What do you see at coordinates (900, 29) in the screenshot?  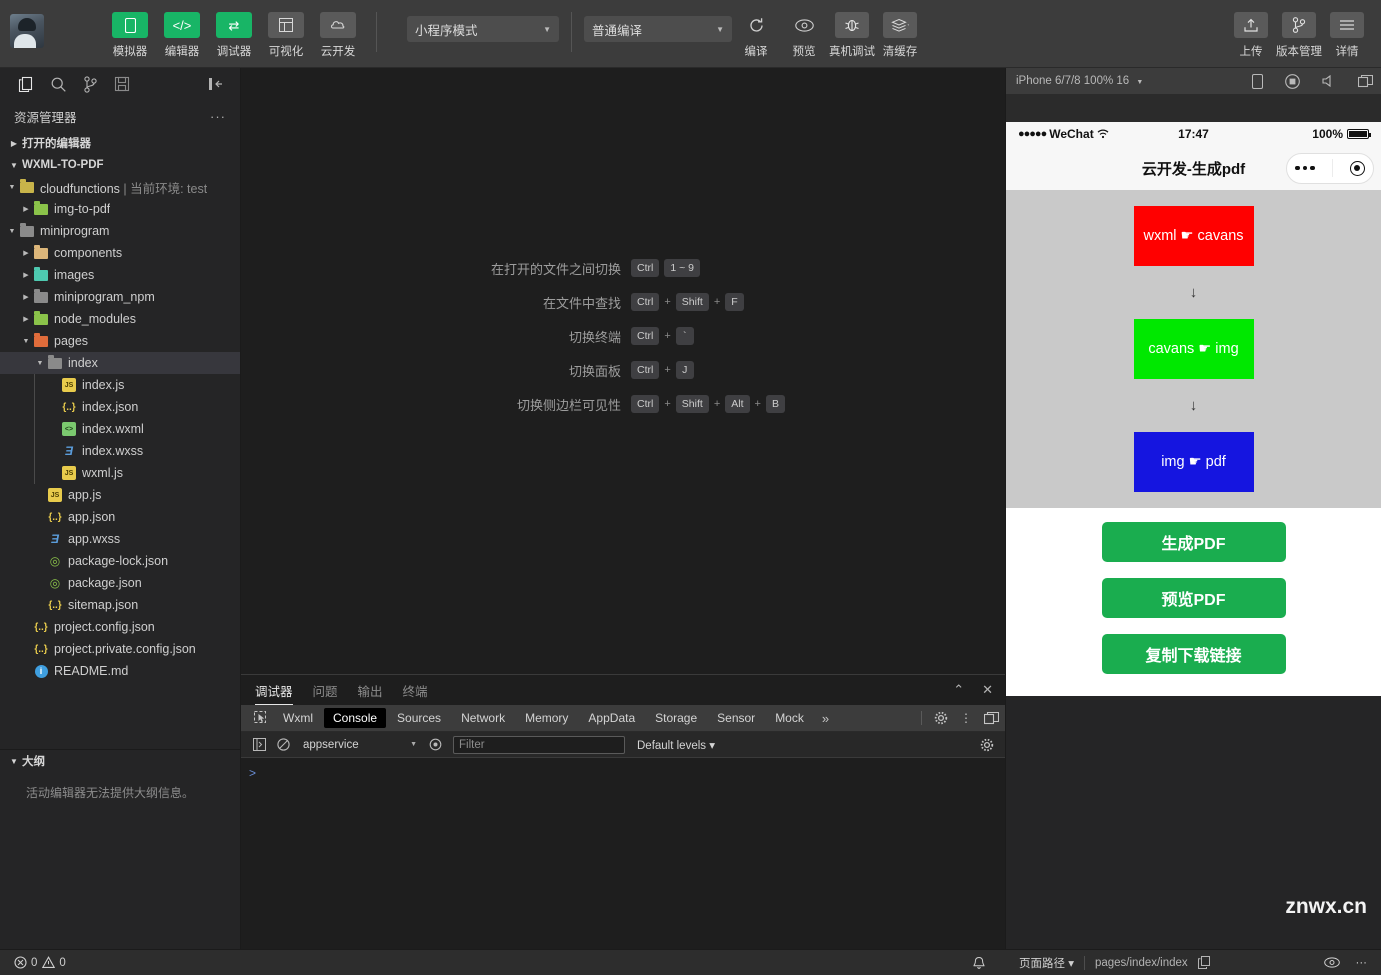 I see `clear-cache-button: 清缓存` at bounding box center [900, 29].